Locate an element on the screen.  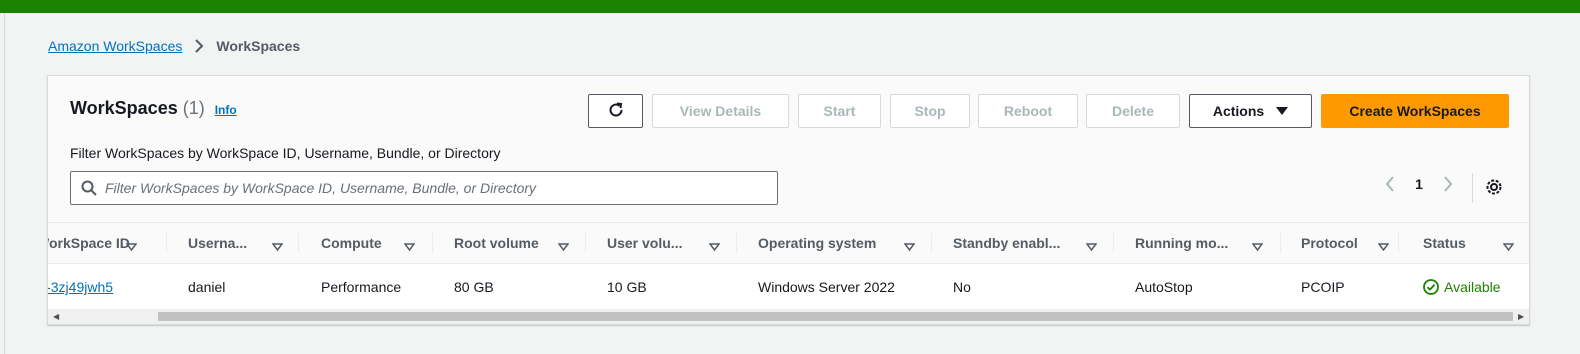
left-border is located at coordinates (4, 183).